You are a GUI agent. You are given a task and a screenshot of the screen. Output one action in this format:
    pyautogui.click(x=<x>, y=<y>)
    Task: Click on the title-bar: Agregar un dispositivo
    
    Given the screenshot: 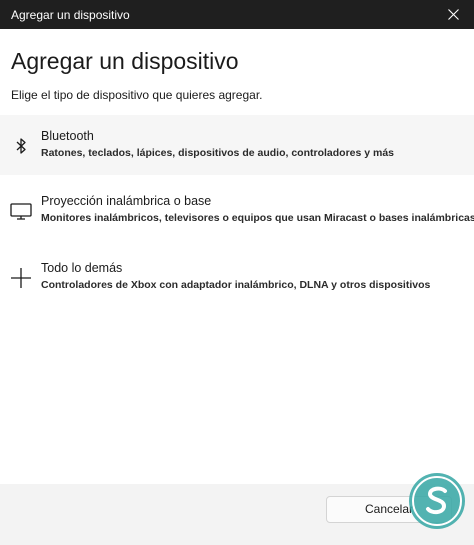 What is the action you would take?
    pyautogui.click(x=237, y=14)
    